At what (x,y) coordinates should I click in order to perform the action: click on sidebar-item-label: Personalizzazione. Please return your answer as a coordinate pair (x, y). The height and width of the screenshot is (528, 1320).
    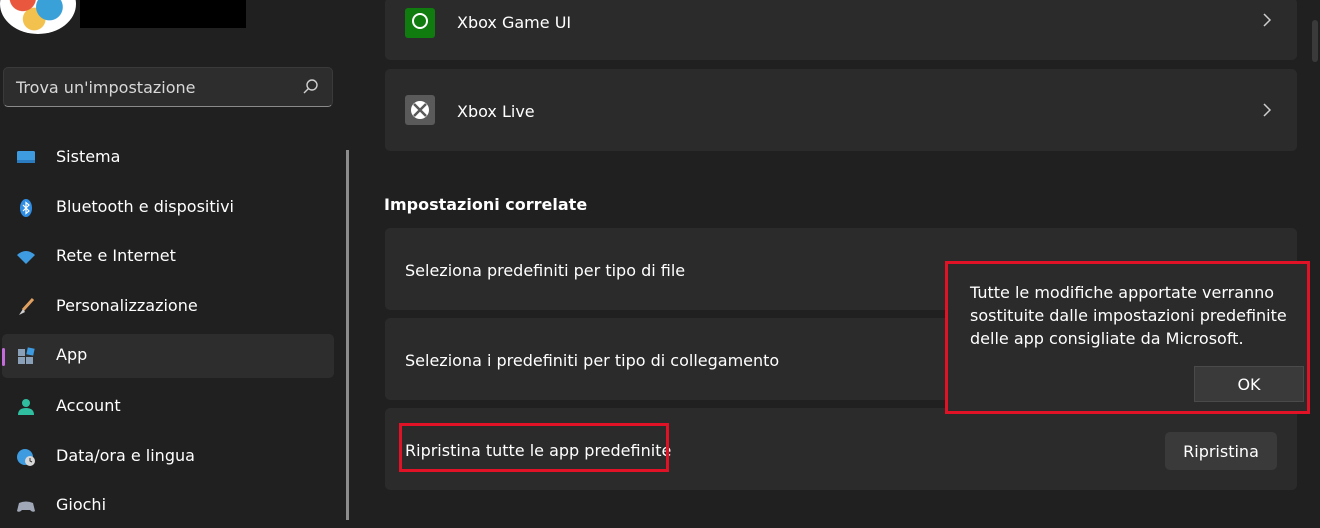
    Looking at the image, I should click on (127, 305).